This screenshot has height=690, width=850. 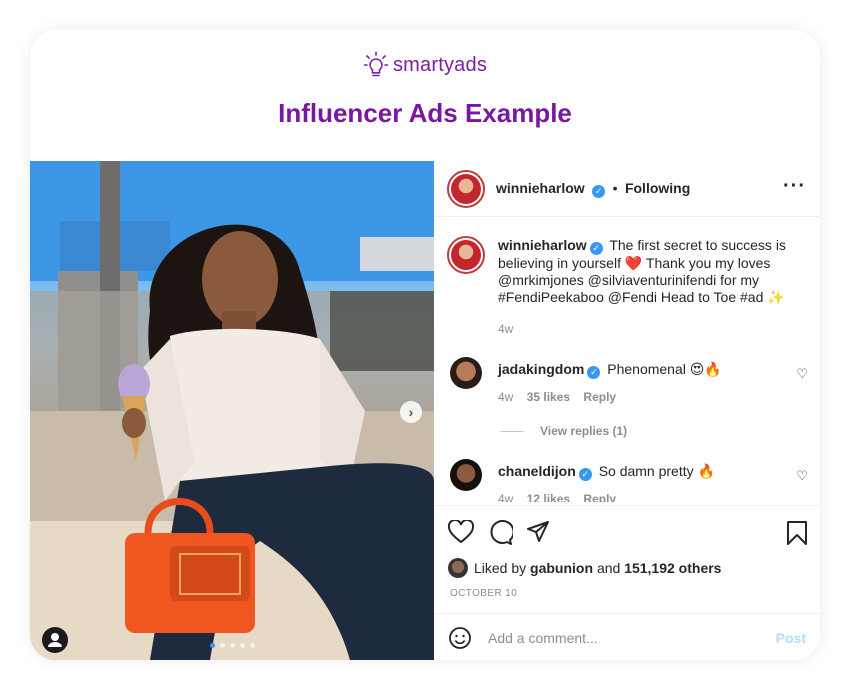 What do you see at coordinates (460, 638) in the screenshot?
I see `emoji-icon` at bounding box center [460, 638].